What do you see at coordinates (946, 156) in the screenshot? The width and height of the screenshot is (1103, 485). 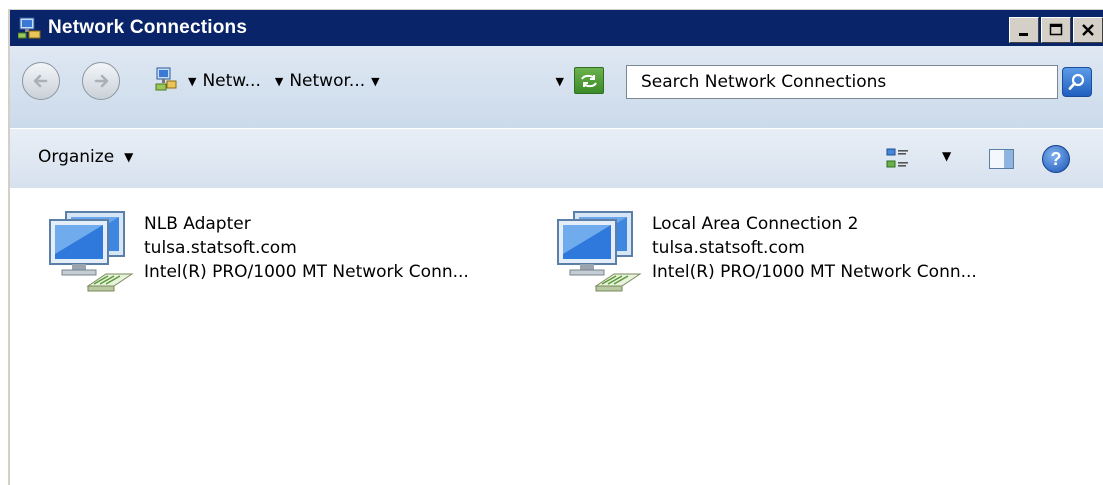 I see `view-options-dropdown-icon: ▼` at bounding box center [946, 156].